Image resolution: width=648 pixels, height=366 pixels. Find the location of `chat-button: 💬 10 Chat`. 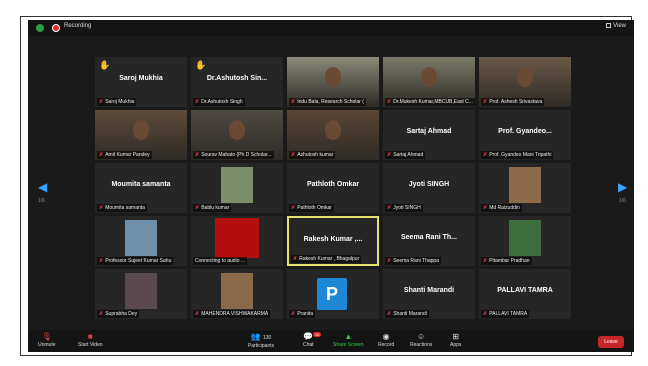

chat-button: 💬 10 Chat is located at coordinates (312, 340).